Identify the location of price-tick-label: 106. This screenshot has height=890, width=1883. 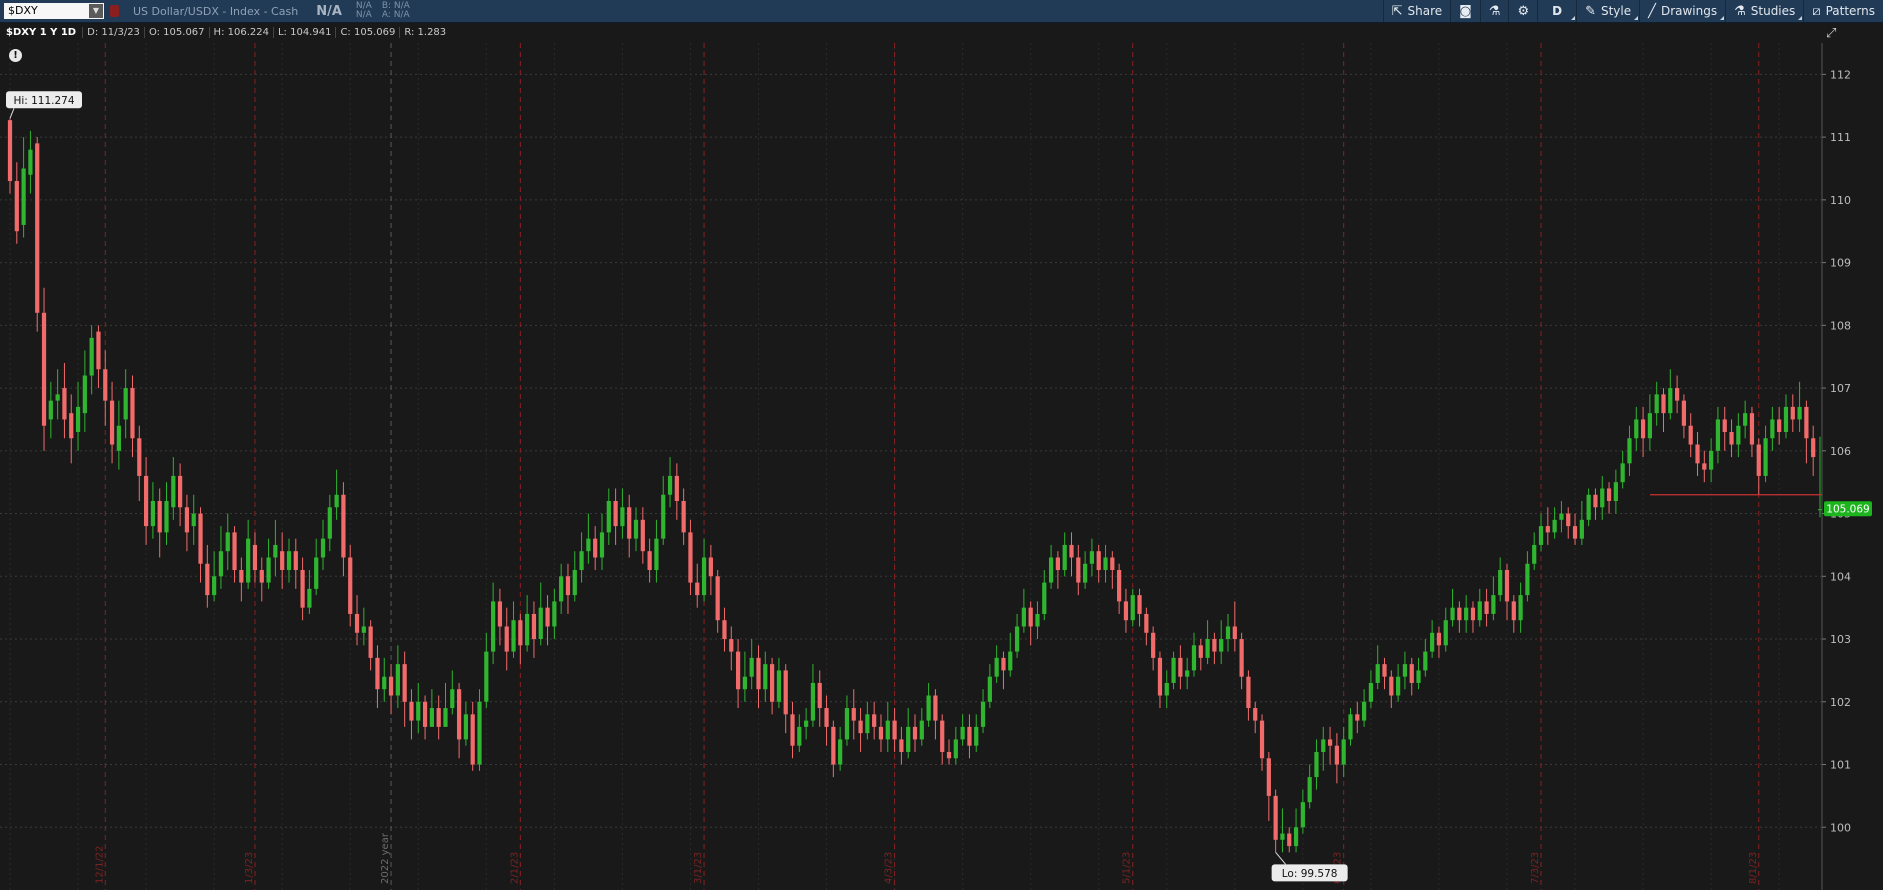
(1840, 451).